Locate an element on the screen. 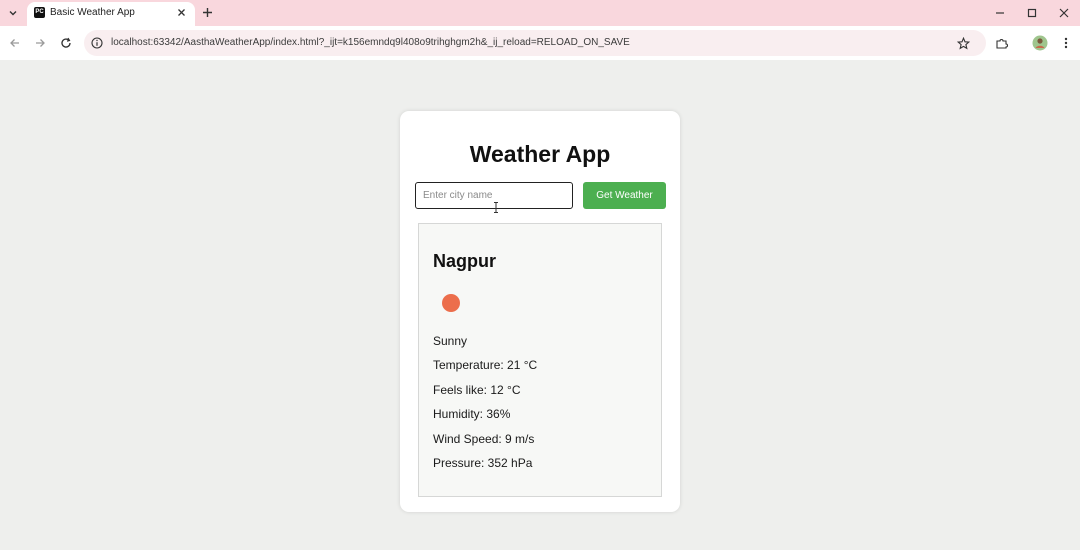 Image resolution: width=1080 pixels, height=550 pixels. forward-arrow-icon is located at coordinates (40, 43).